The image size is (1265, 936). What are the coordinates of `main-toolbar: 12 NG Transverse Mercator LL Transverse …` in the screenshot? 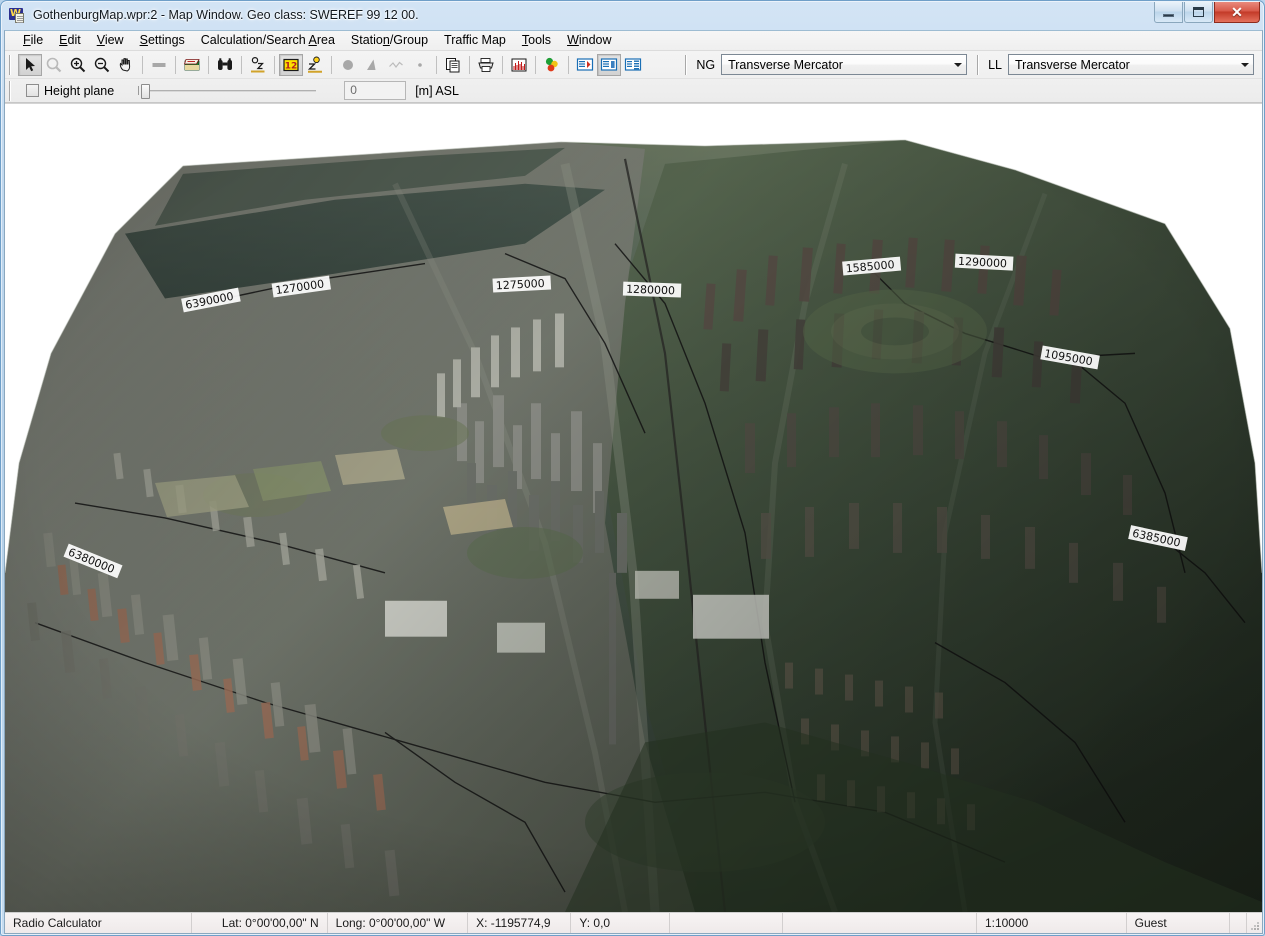 It's located at (633, 64).